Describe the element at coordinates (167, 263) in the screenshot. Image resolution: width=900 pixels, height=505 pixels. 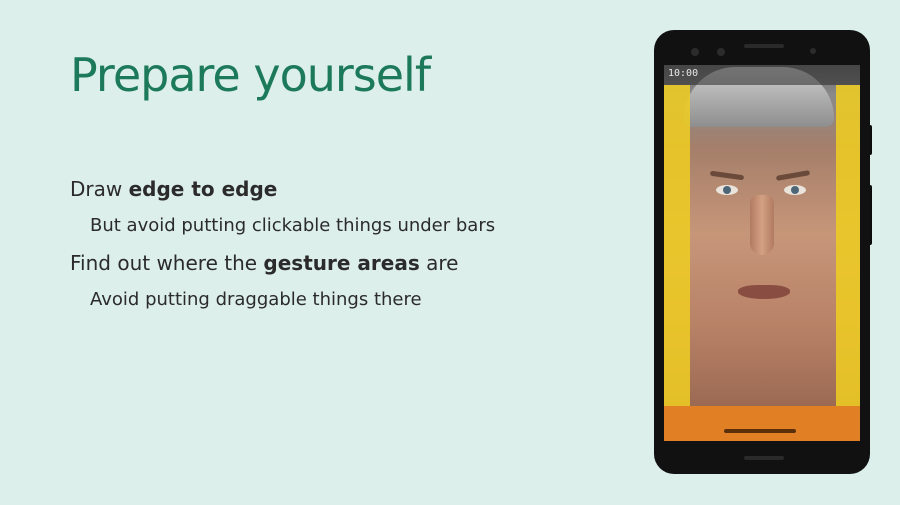
I see `bullet-text: Find out where the` at that location.